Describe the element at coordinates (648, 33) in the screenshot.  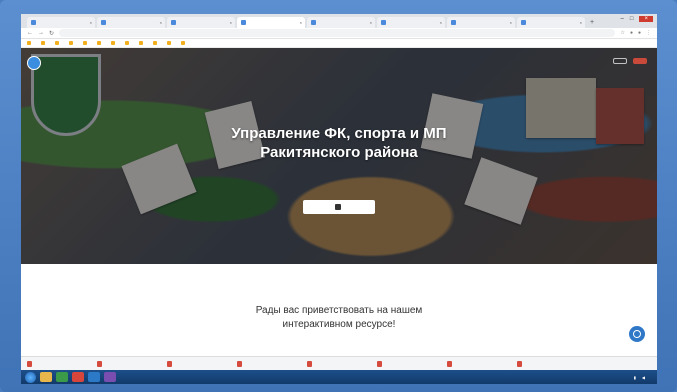
I see `menu-icon: ⋮` at that location.